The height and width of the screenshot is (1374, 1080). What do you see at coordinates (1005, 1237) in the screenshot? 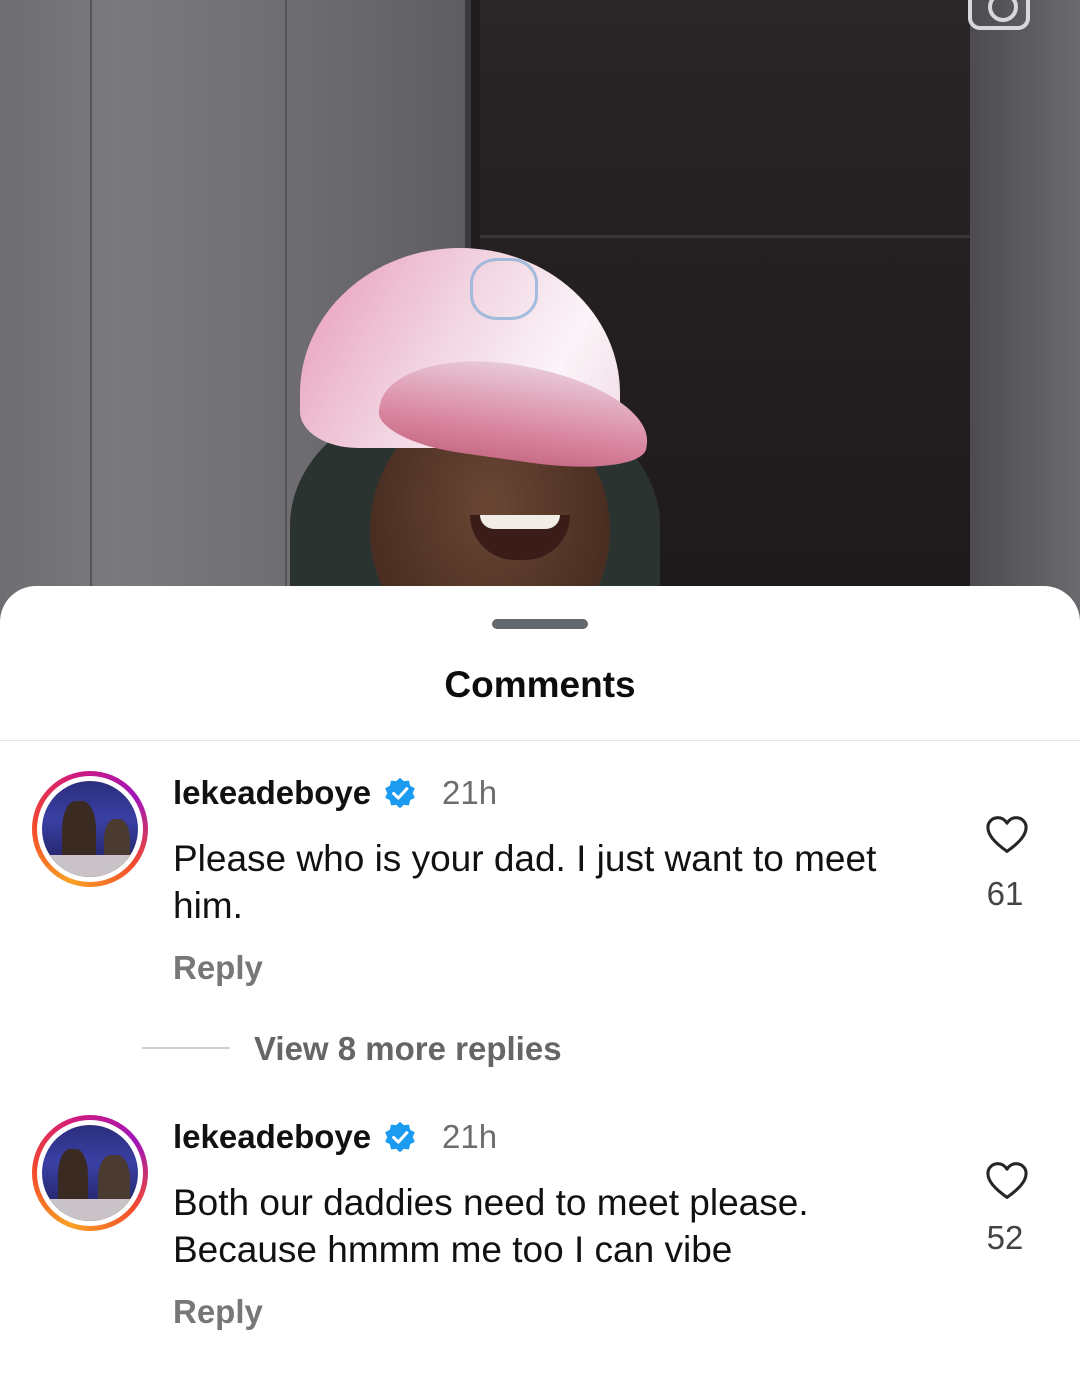
I see `like-count: 52` at bounding box center [1005, 1237].